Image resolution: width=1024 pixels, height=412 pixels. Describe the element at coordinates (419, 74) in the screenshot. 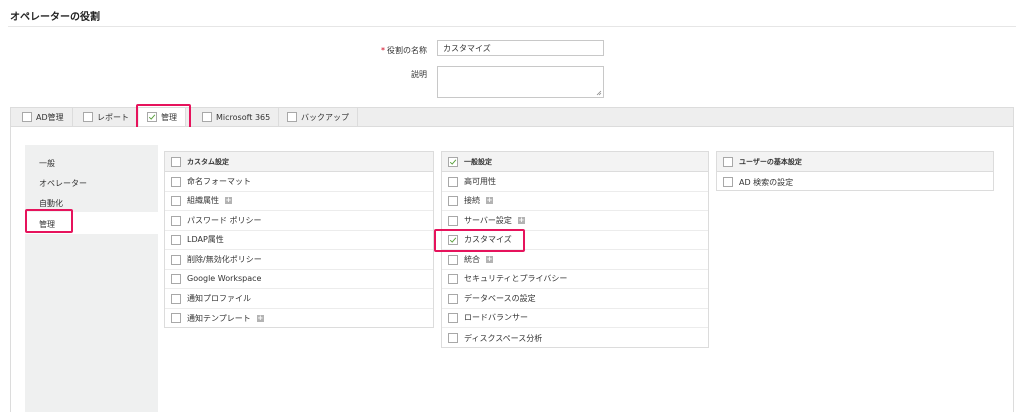

I see `description-label: 説明` at that location.